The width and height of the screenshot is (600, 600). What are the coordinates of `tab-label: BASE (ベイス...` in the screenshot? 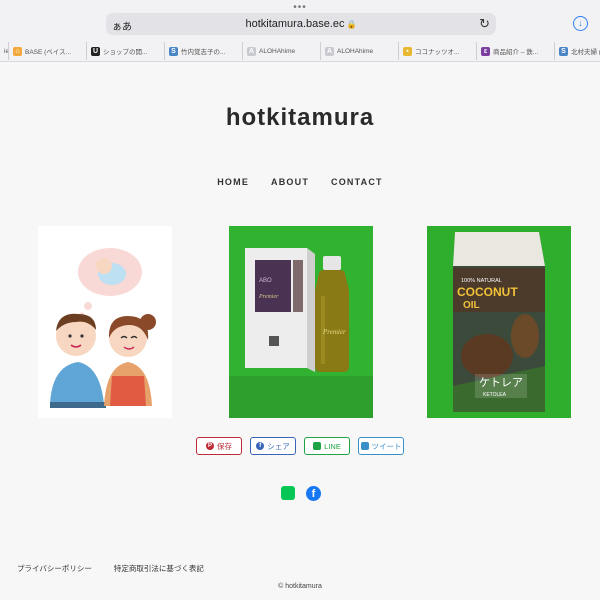 It's located at (48, 52).